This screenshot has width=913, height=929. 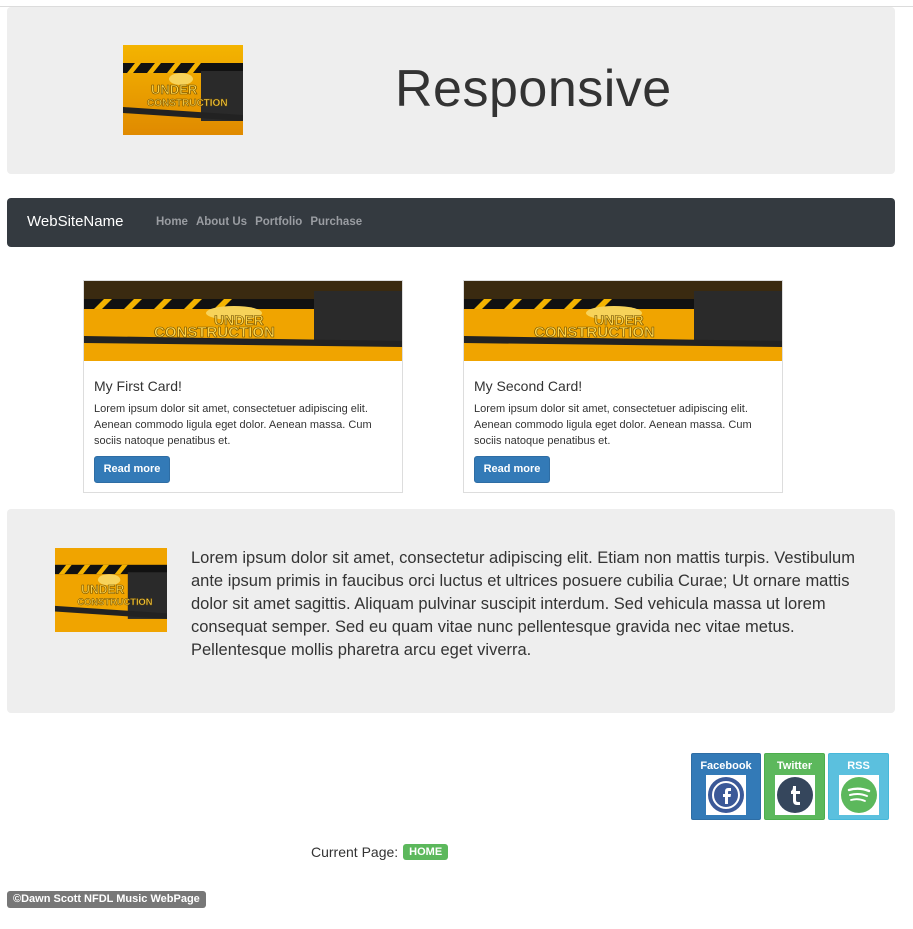 I want to click on current-page-label: Current Page:, so click(x=355, y=852).